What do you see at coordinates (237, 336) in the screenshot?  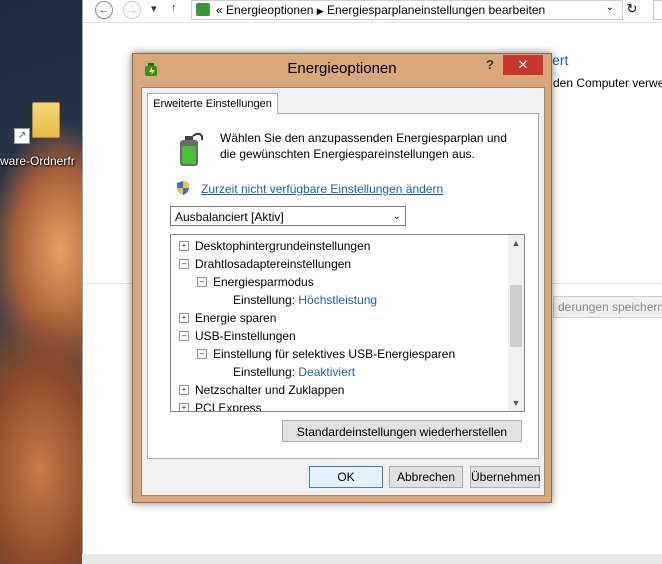 I see `tree-item-usb-settings: − USB-Einstellungen` at bounding box center [237, 336].